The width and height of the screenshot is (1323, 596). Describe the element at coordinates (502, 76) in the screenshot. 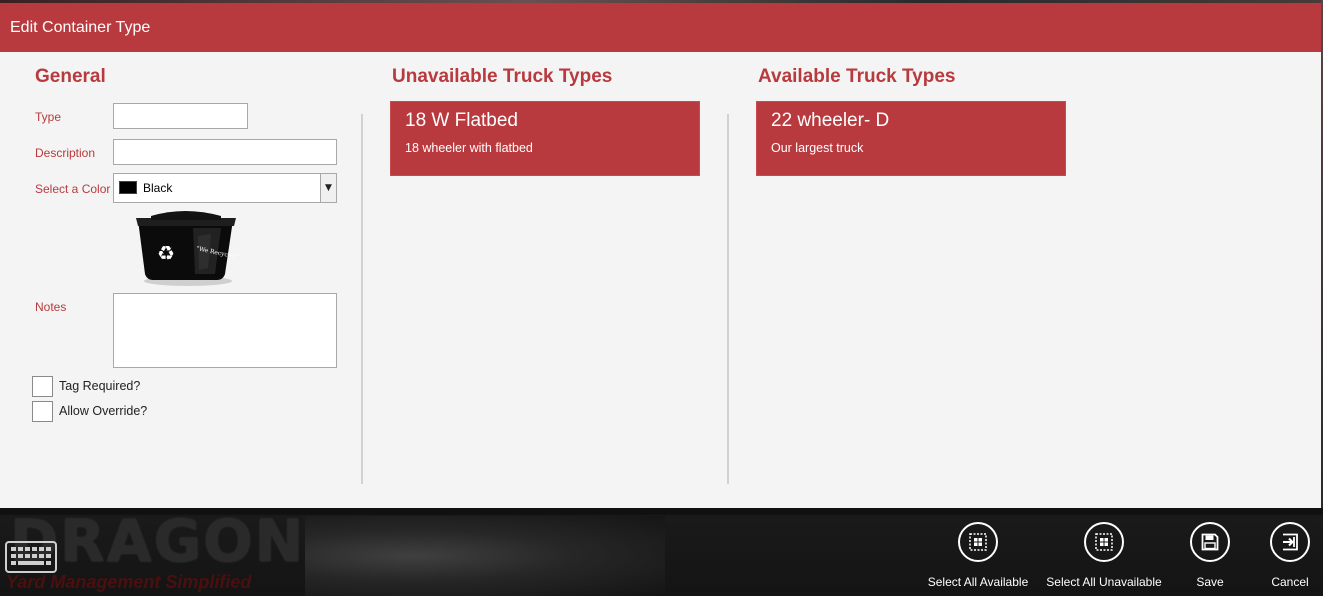

I see `unavailable-heading: Unavailable Truck Types` at that location.